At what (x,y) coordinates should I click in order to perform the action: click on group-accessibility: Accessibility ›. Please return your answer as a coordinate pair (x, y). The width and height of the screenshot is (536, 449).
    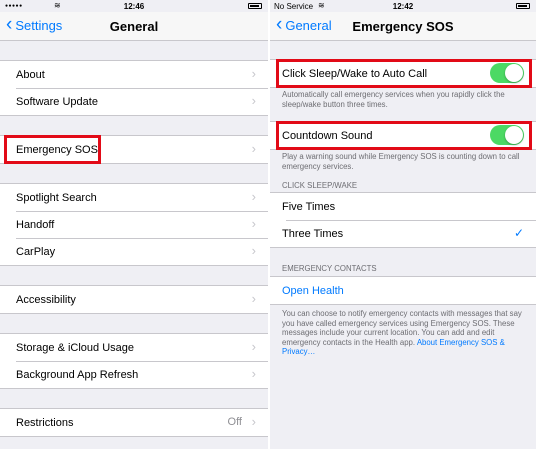
    Looking at the image, I should click on (134, 299).